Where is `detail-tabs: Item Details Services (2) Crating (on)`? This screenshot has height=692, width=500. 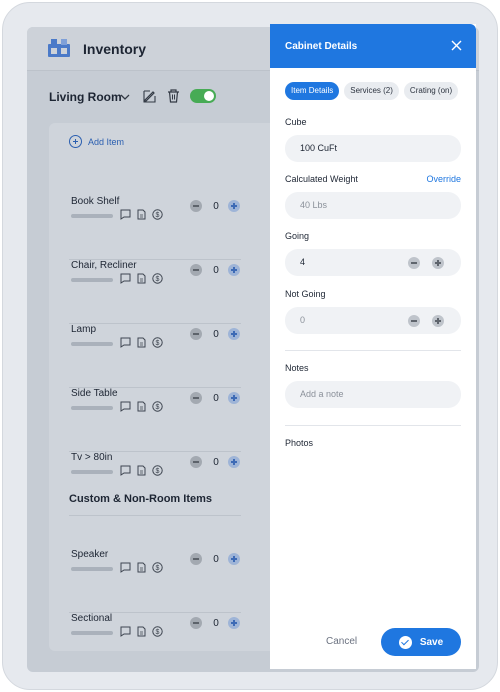 detail-tabs: Item Details Services (2) Crating (on) is located at coordinates (372, 91).